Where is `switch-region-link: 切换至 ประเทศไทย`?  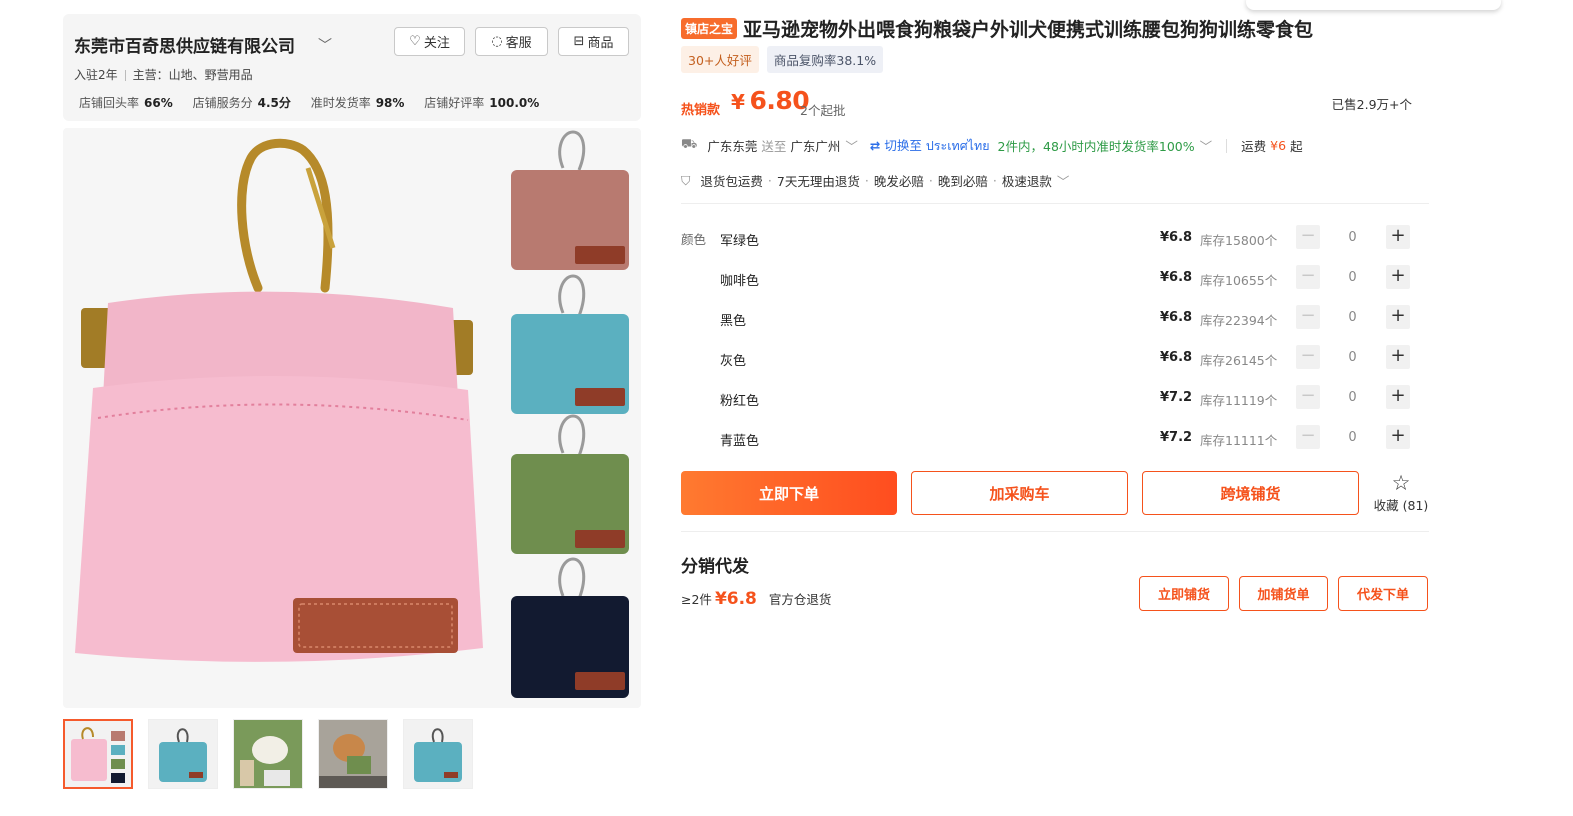 switch-region-link: 切换至 ประเทศไทย is located at coordinates (936, 145).